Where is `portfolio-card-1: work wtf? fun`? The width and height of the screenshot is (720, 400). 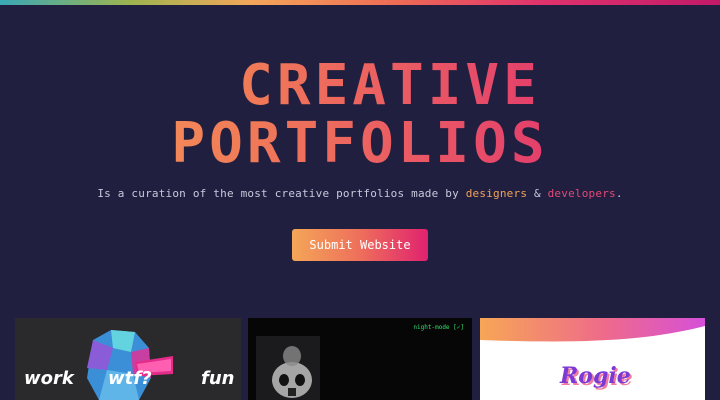 portfolio-card-1: work wtf? fun is located at coordinates (128, 359).